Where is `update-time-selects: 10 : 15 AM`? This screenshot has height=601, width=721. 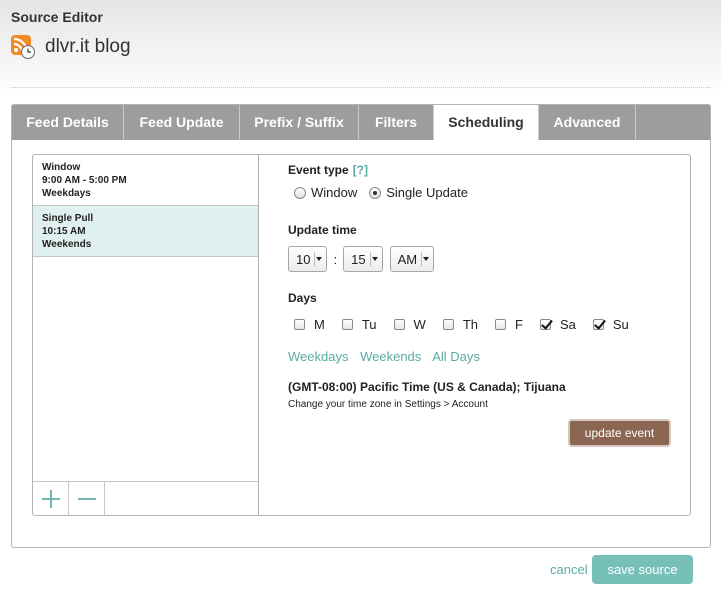 update-time-selects: 10 : 15 AM is located at coordinates (361, 259).